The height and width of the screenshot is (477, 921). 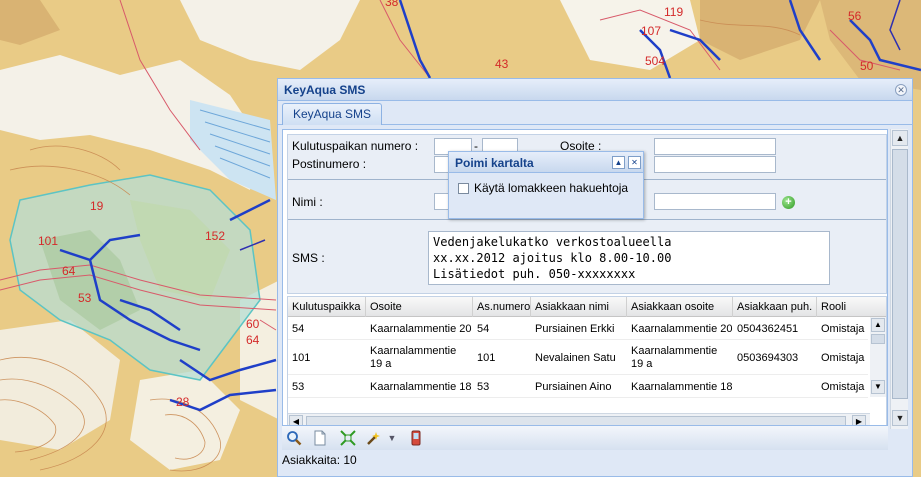 What do you see at coordinates (320, 438) in the screenshot?
I see `document-icon` at bounding box center [320, 438].